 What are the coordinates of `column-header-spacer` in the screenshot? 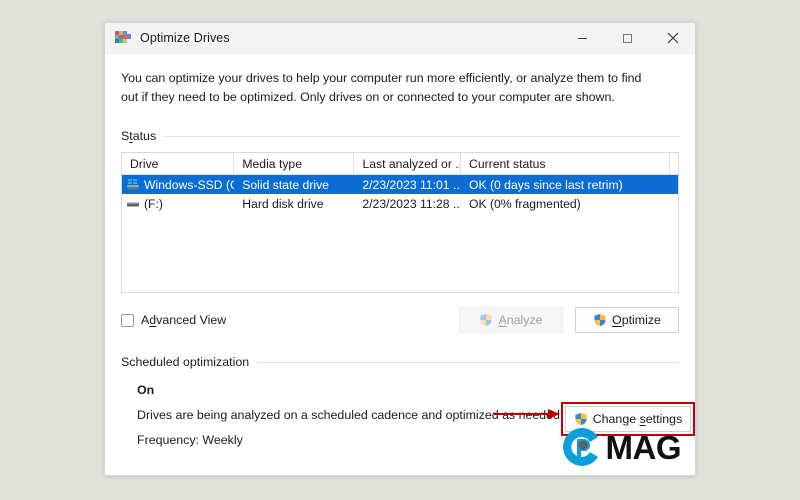 It's located at (674, 163).